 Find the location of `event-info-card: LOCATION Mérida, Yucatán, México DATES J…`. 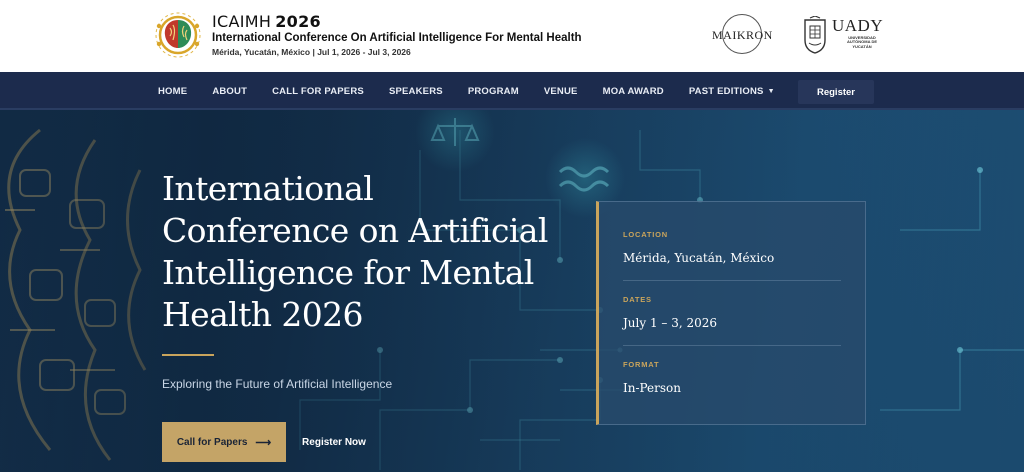

event-info-card: LOCATION Mérida, Yucatán, México DATES J… is located at coordinates (731, 313).